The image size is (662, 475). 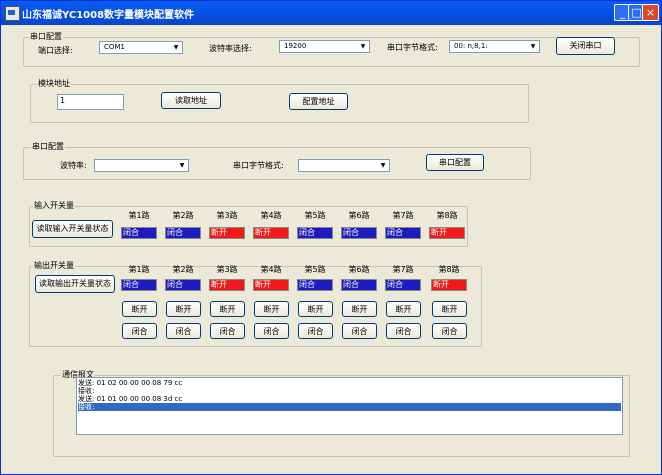 What do you see at coordinates (72, 229) in the screenshot?
I see `read-input-status-button: 读取输入开关量状态` at bounding box center [72, 229].